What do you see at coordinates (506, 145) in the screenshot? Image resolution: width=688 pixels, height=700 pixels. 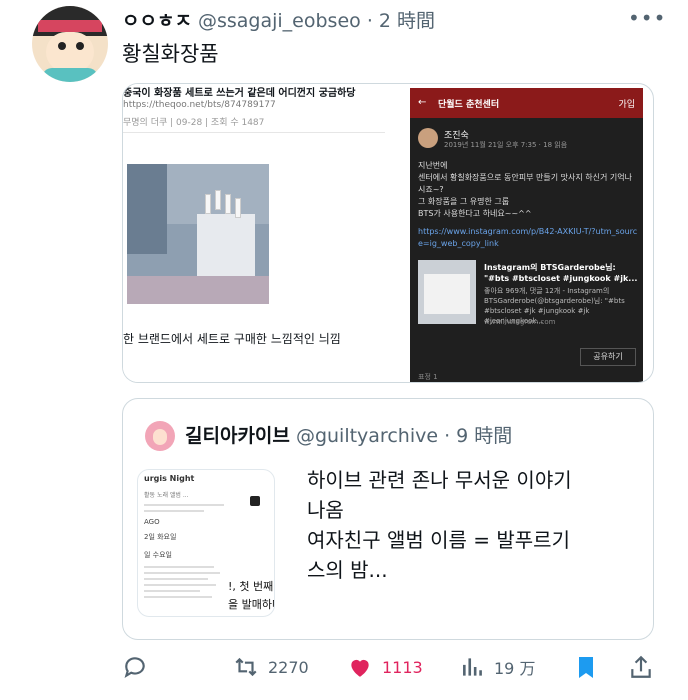 I see `post-date: 2019년 11월 21일 오후 7:35 · 18 읽음` at bounding box center [506, 145].